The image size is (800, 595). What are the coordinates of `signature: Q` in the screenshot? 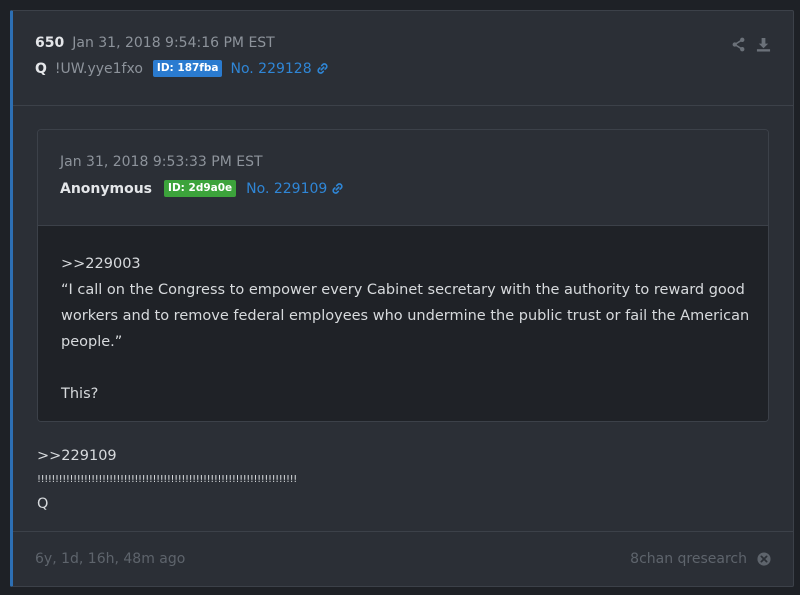 It's located at (43, 504).